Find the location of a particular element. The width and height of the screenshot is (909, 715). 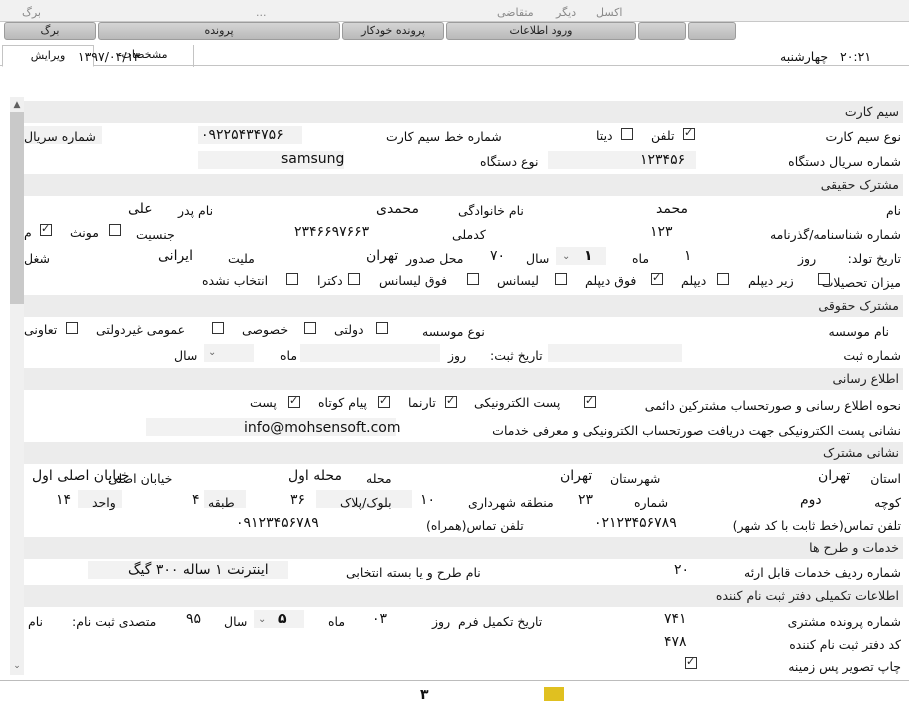

device-type-value: samsung is located at coordinates (312, 159).